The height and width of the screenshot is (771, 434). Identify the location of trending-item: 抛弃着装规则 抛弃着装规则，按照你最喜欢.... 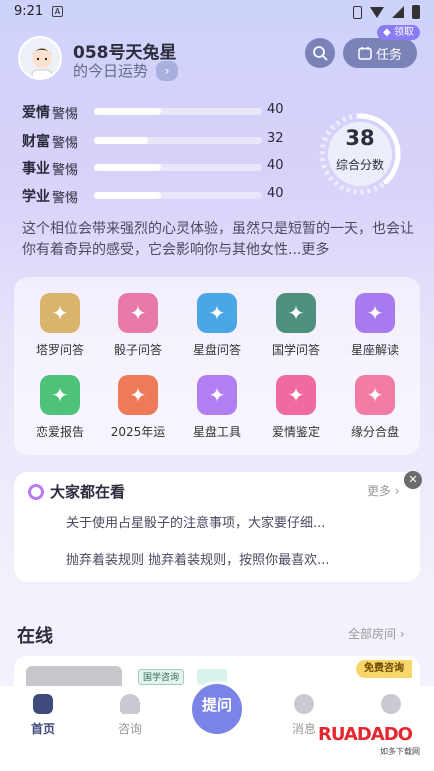
(198, 558).